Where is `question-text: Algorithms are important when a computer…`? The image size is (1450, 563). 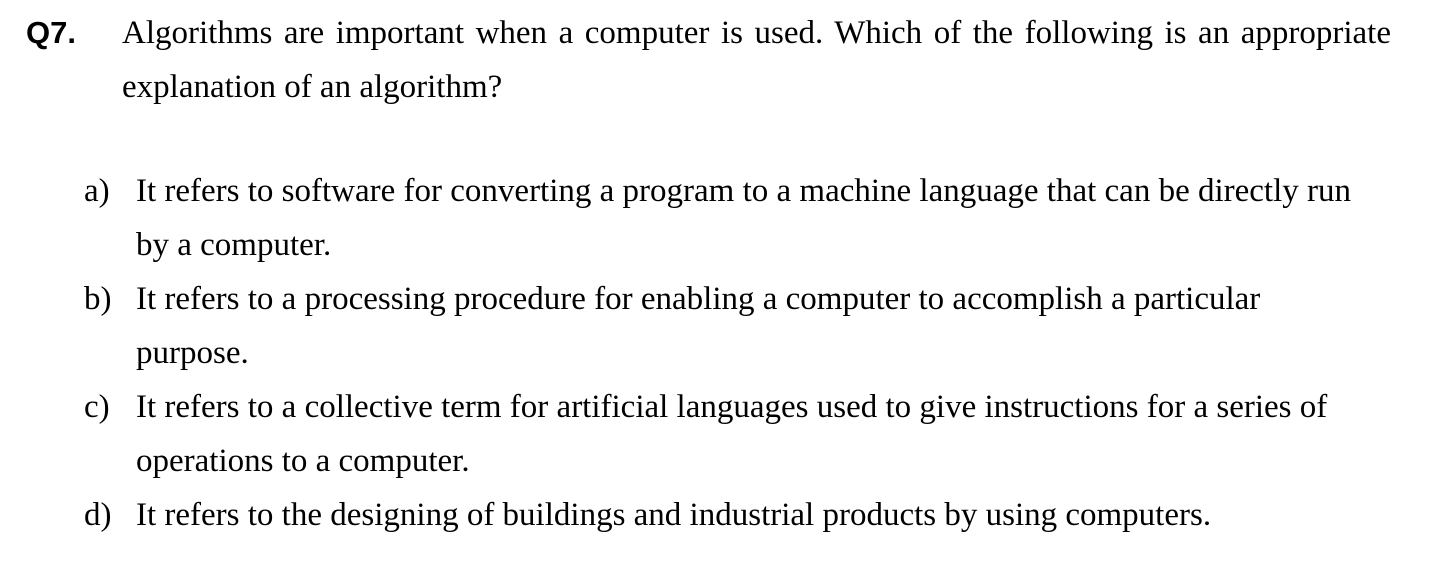 question-text: Algorithms are important when a computer… is located at coordinates (756, 60).